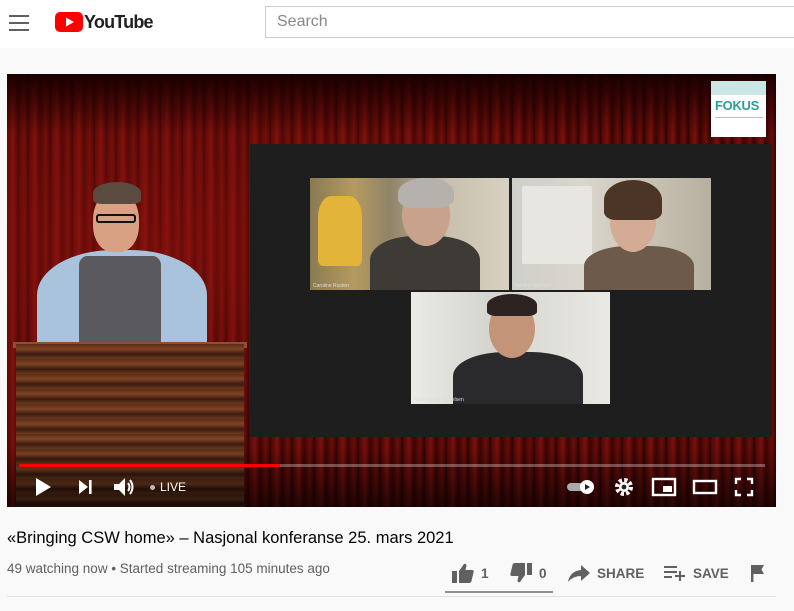 The image size is (794, 611). I want to click on report-flag-icon, so click(757, 573).